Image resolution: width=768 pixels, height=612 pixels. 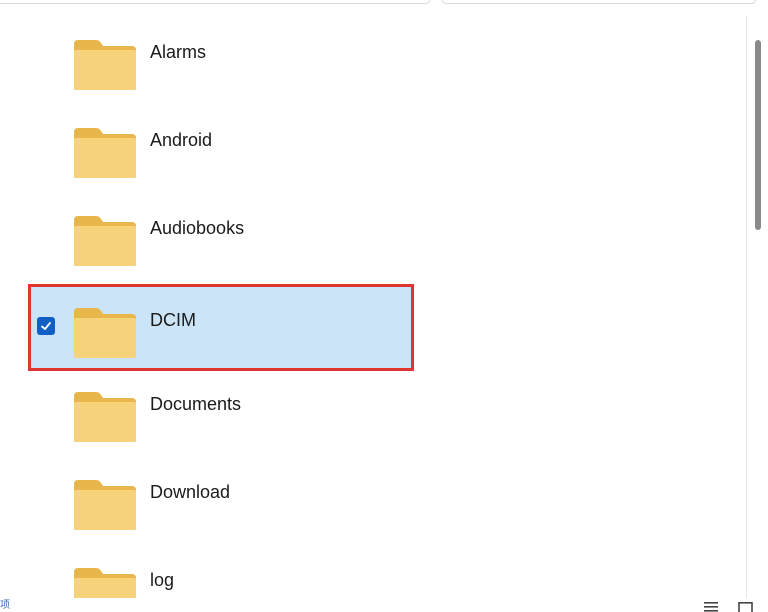 What do you see at coordinates (197, 228) in the screenshot?
I see `folder-label: Audiobooks` at bounding box center [197, 228].